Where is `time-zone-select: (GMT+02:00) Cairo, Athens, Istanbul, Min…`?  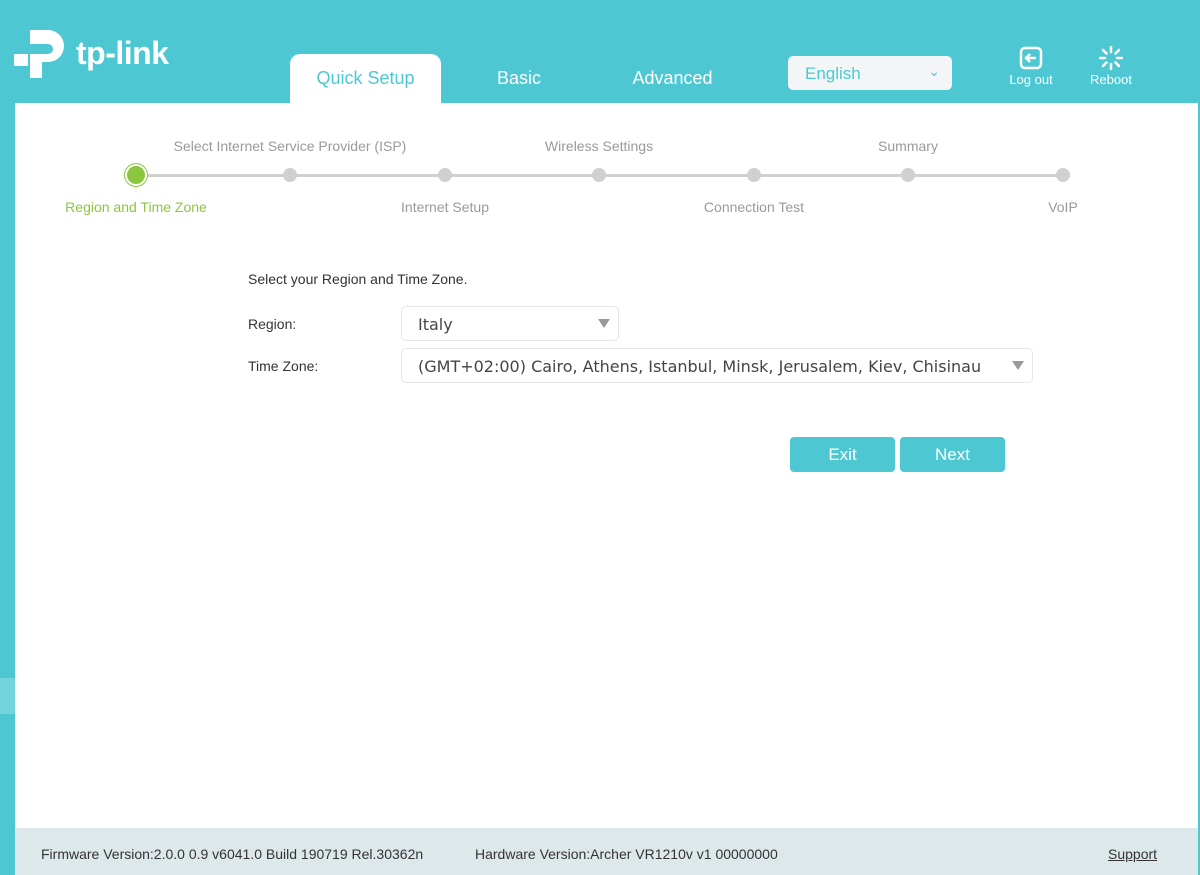 time-zone-select: (GMT+02:00) Cairo, Athens, Istanbul, Min… is located at coordinates (717, 365).